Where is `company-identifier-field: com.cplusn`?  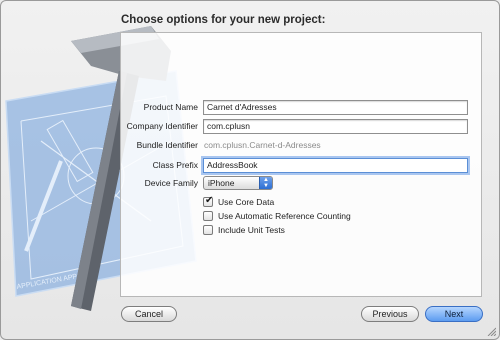 company-identifier-field: com.cplusn is located at coordinates (335, 126).